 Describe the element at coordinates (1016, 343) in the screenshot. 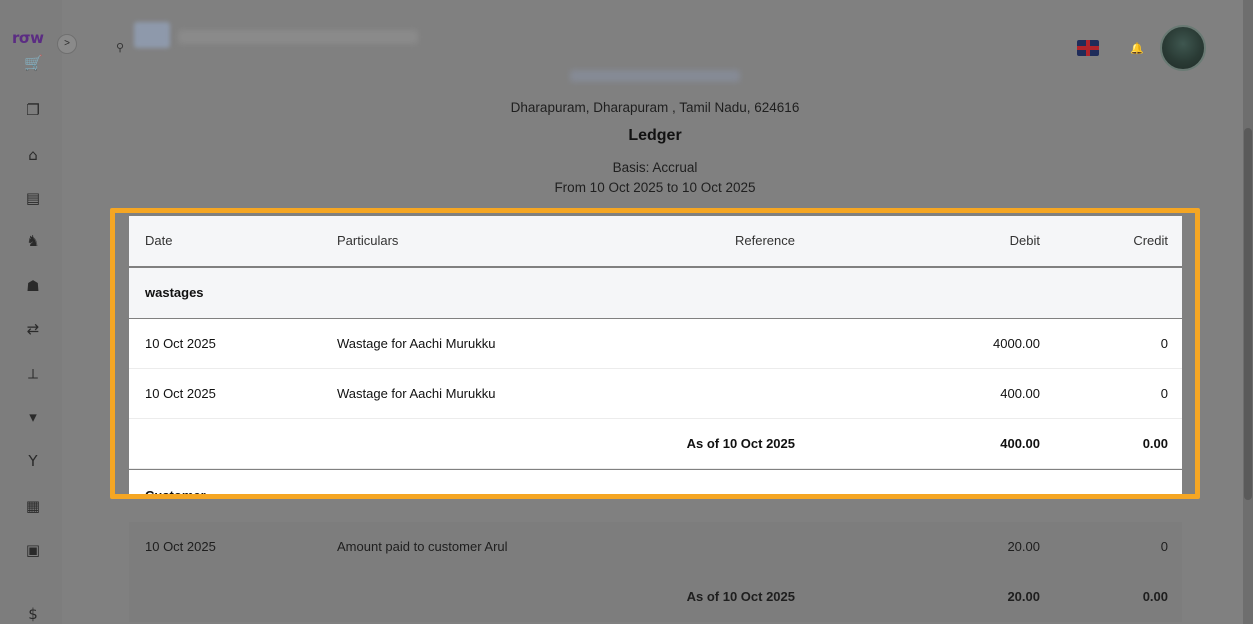

I see `row-debit: 4000.00` at that location.